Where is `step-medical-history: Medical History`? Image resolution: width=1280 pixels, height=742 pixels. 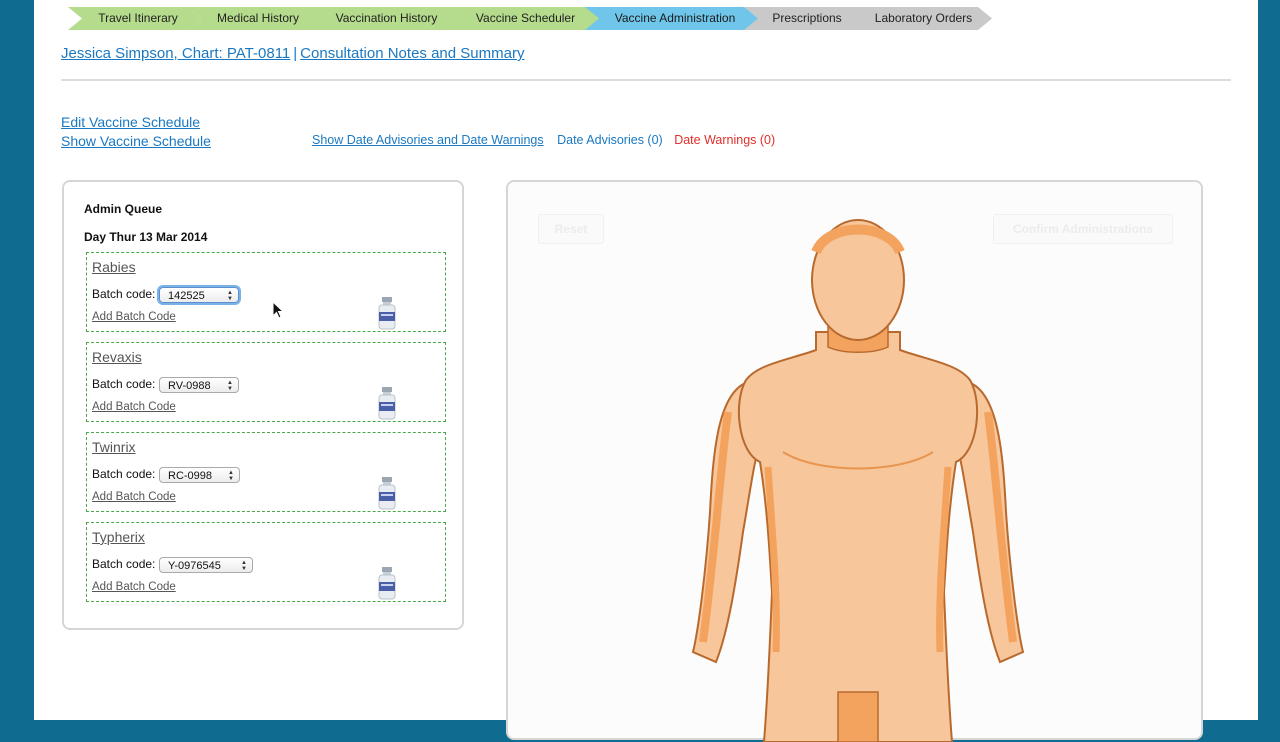
step-medical-history: Medical History is located at coordinates (255, 18).